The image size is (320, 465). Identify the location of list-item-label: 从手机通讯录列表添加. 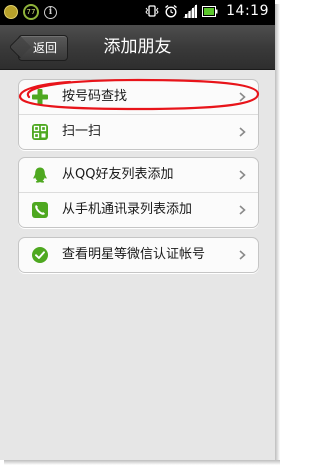
(127, 209).